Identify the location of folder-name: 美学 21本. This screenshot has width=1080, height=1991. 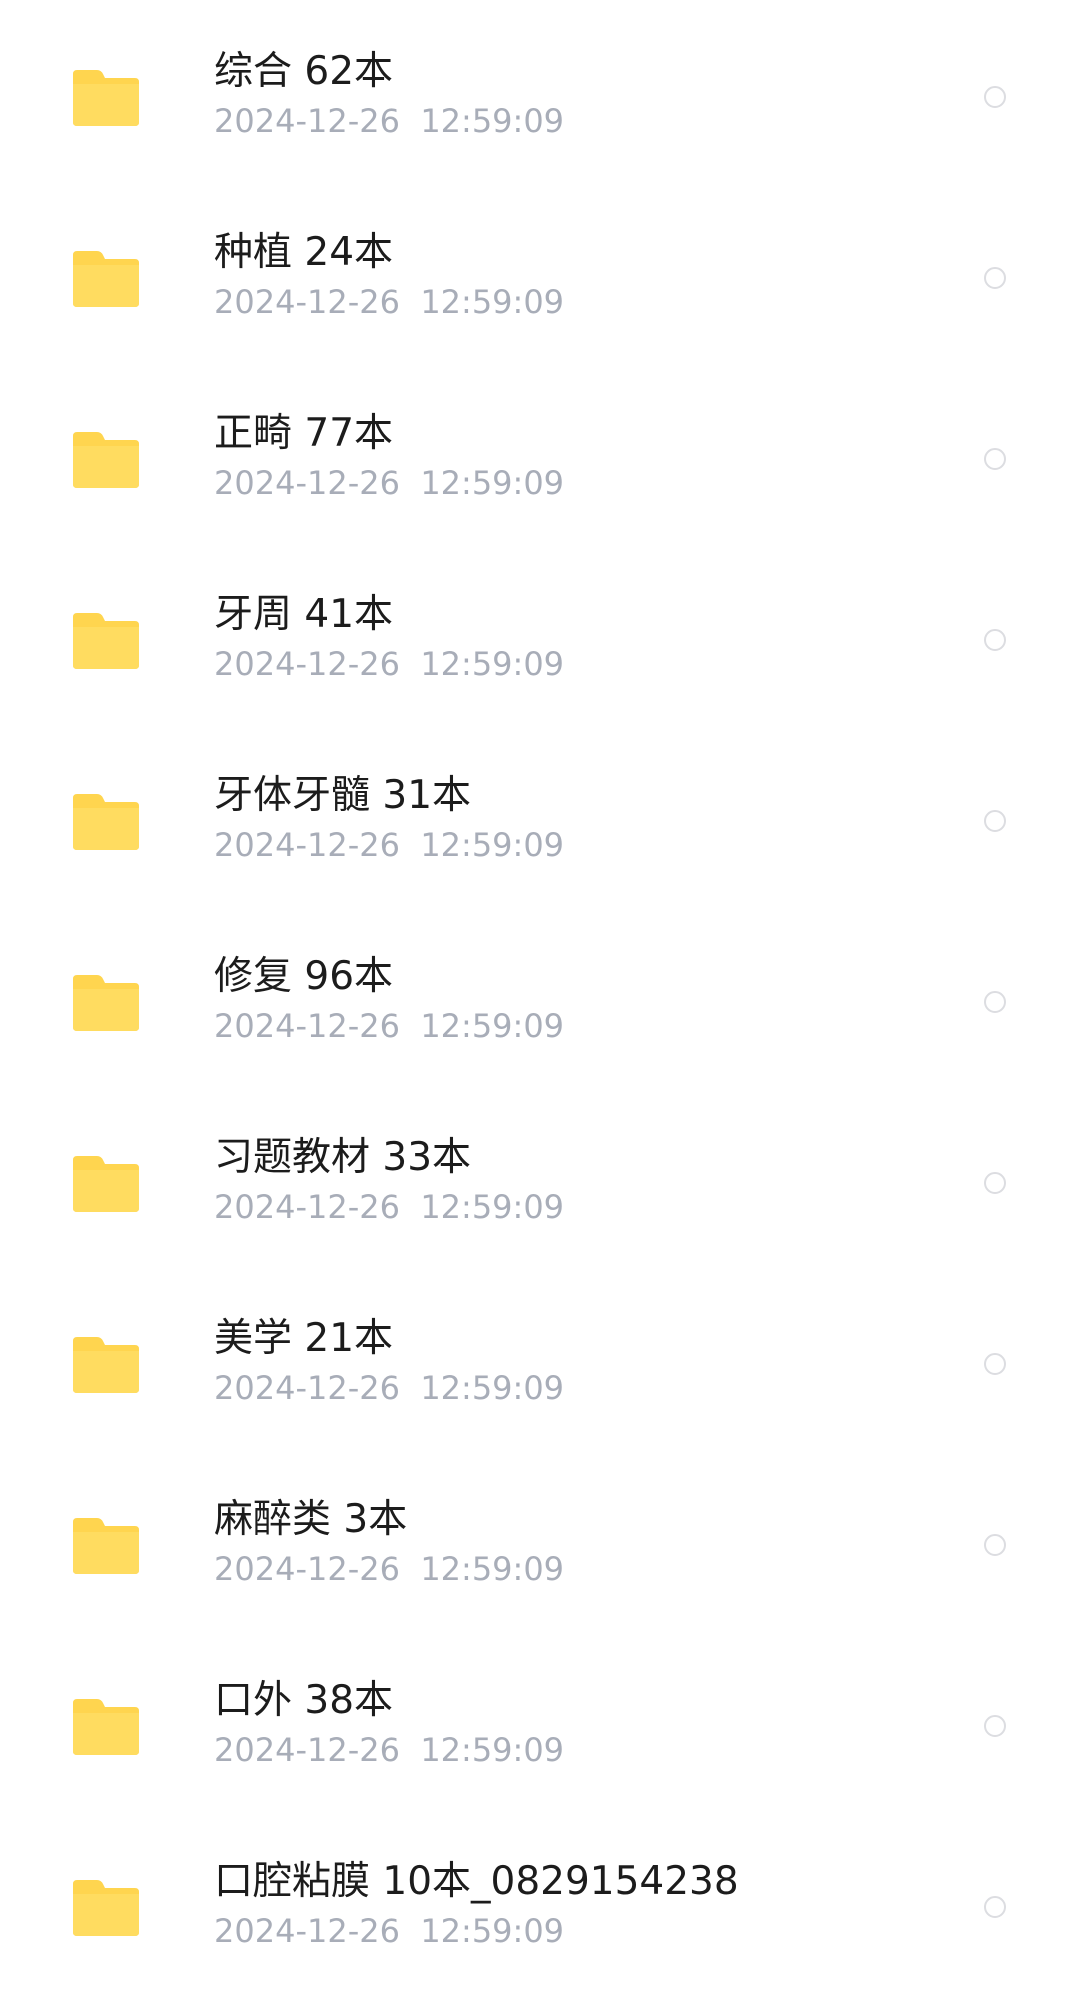
(304, 1338).